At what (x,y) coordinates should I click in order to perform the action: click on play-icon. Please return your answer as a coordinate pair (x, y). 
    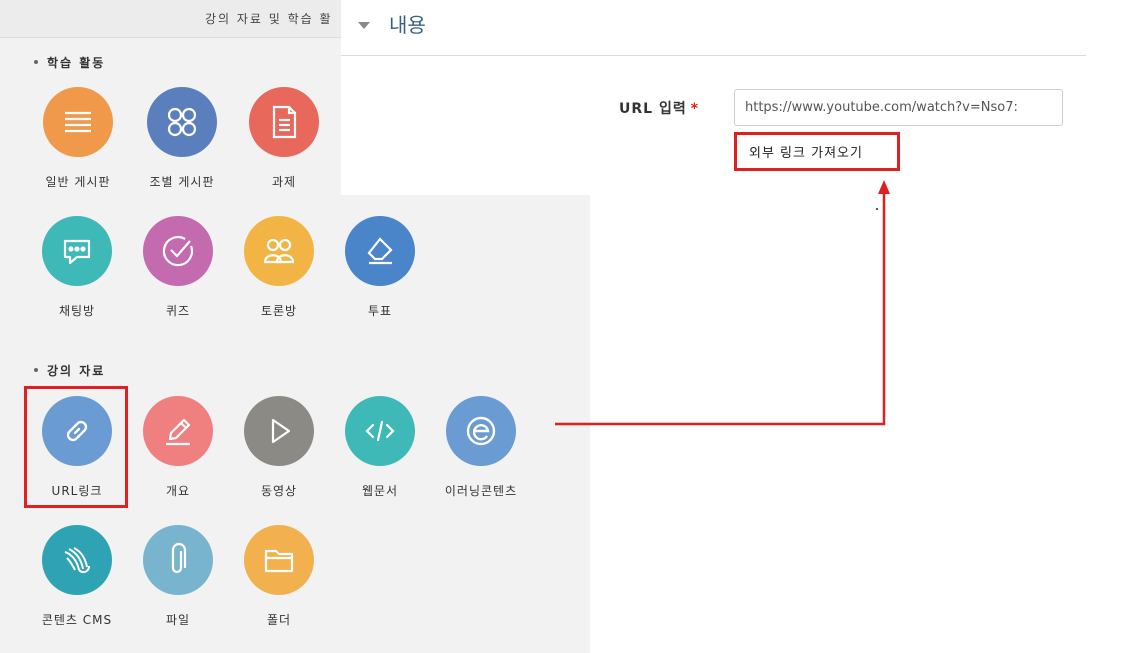
    Looking at the image, I should click on (279, 431).